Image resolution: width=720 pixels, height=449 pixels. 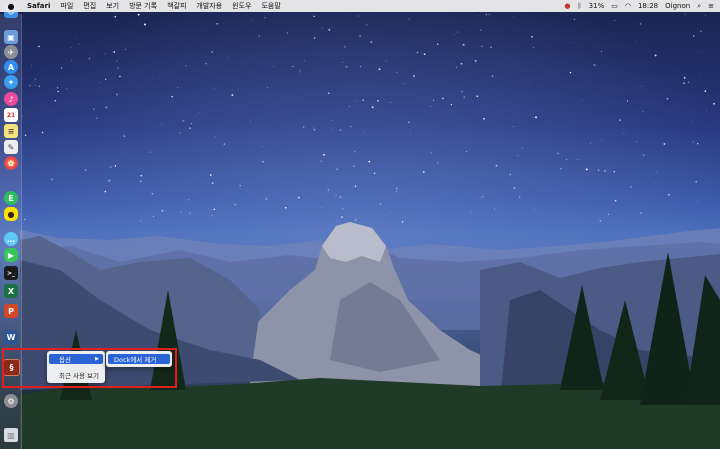 What do you see at coordinates (11, 37) in the screenshot?
I see `photo-preview-icon: ▣` at bounding box center [11, 37].